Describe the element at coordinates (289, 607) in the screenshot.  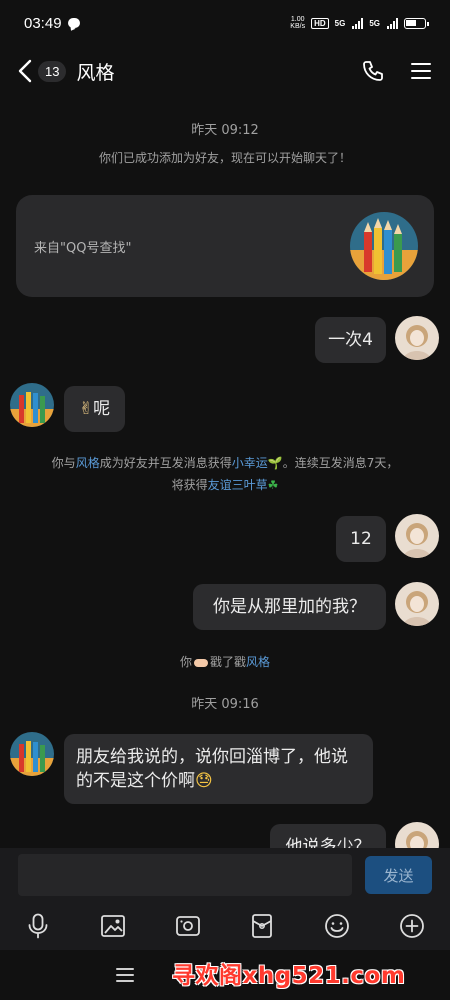
I see `outgoing-message: 你是从那里加的我？` at that location.